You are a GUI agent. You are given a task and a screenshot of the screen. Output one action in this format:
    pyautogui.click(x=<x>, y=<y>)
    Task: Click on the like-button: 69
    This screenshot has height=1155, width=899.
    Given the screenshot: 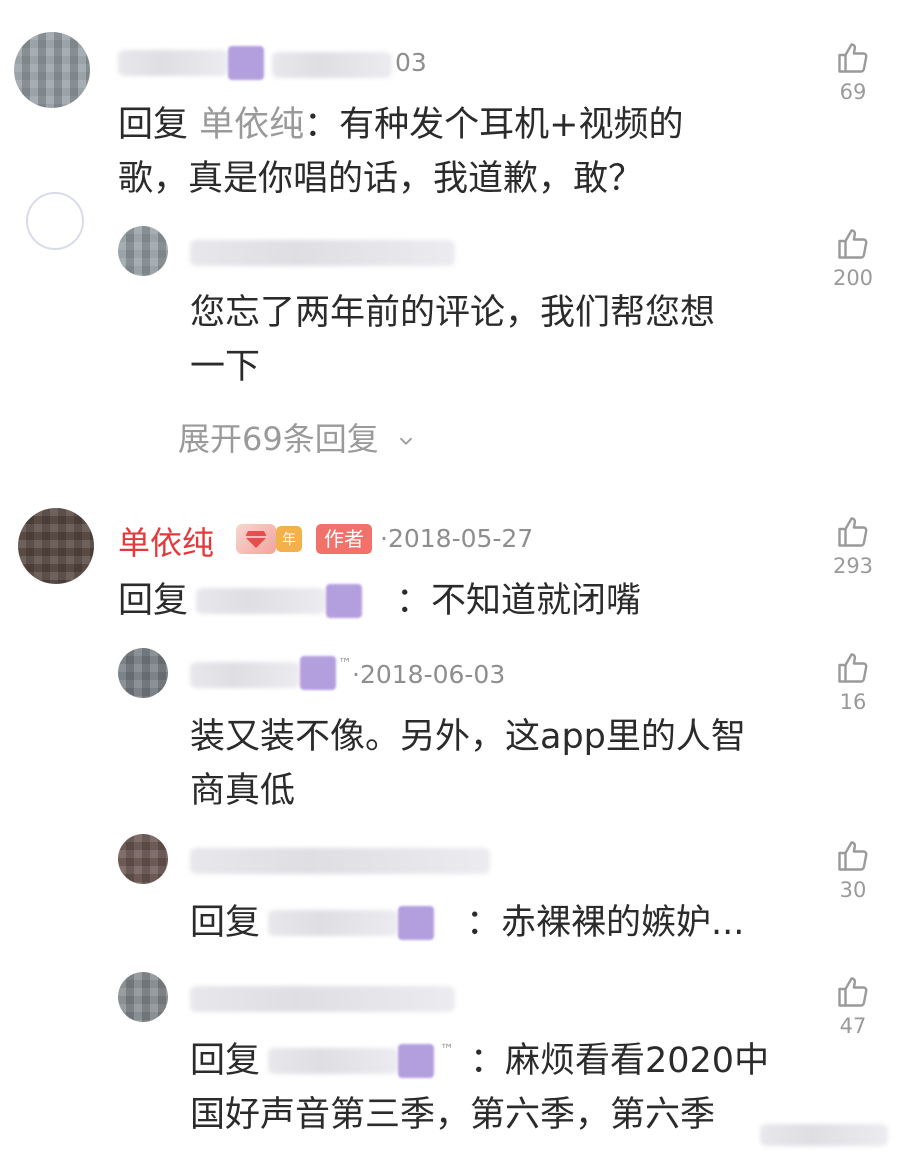 What is the action you would take?
    pyautogui.click(x=853, y=72)
    